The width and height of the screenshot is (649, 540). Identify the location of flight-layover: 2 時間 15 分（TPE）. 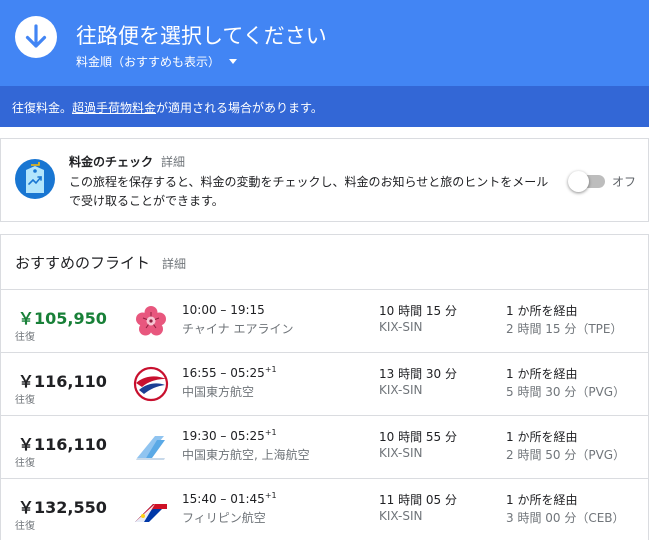
(564, 329).